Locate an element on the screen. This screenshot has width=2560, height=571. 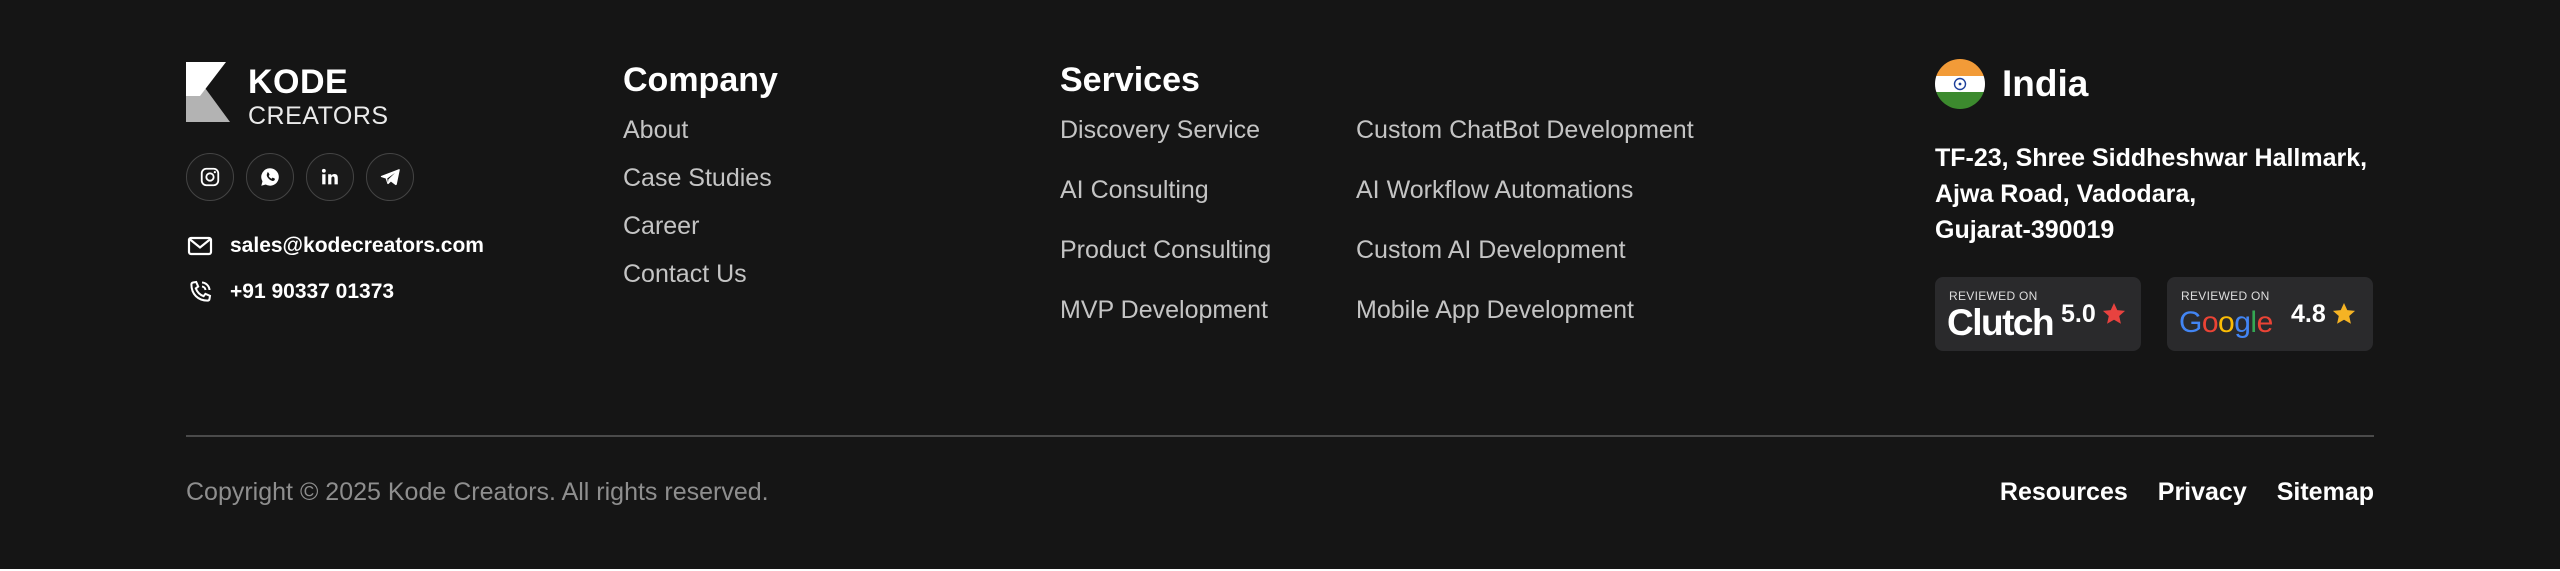
google-review-badge: REVIEWED ON Google 4.8 is located at coordinates (2270, 314).